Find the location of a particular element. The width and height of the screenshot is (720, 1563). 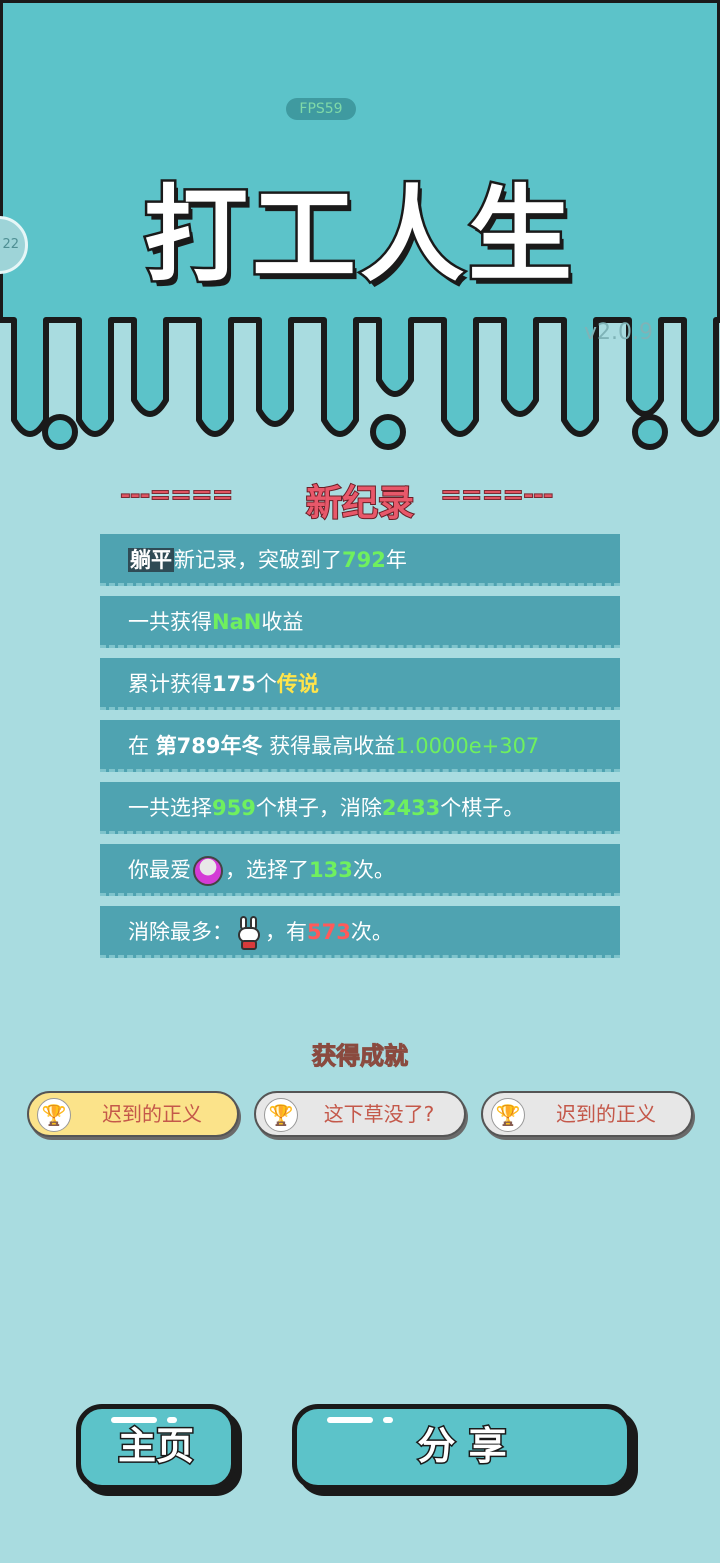

achievement-badge: 🏆 这下草没了? is located at coordinates (360, 1114).